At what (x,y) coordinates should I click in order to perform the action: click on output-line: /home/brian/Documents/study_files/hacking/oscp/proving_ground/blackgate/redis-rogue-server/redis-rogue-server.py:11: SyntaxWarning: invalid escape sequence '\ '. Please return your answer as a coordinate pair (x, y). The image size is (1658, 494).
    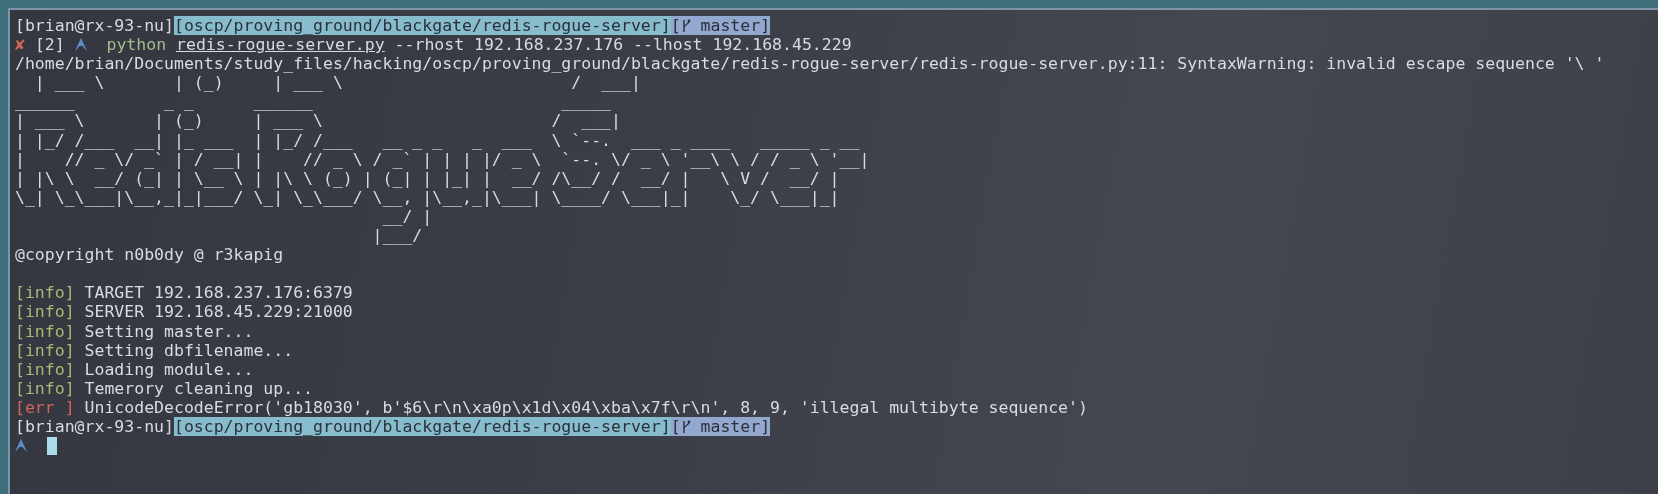
    Looking at the image, I should click on (810, 64).